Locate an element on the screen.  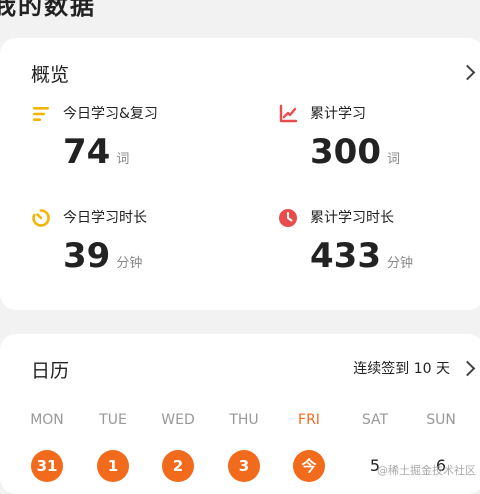
streak-text: 连续签到 10 天 is located at coordinates (401, 368).